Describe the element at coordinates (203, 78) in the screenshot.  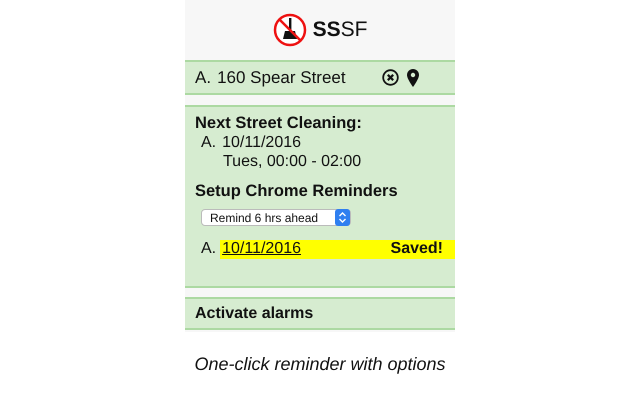
I see `address-letter: A.` at that location.